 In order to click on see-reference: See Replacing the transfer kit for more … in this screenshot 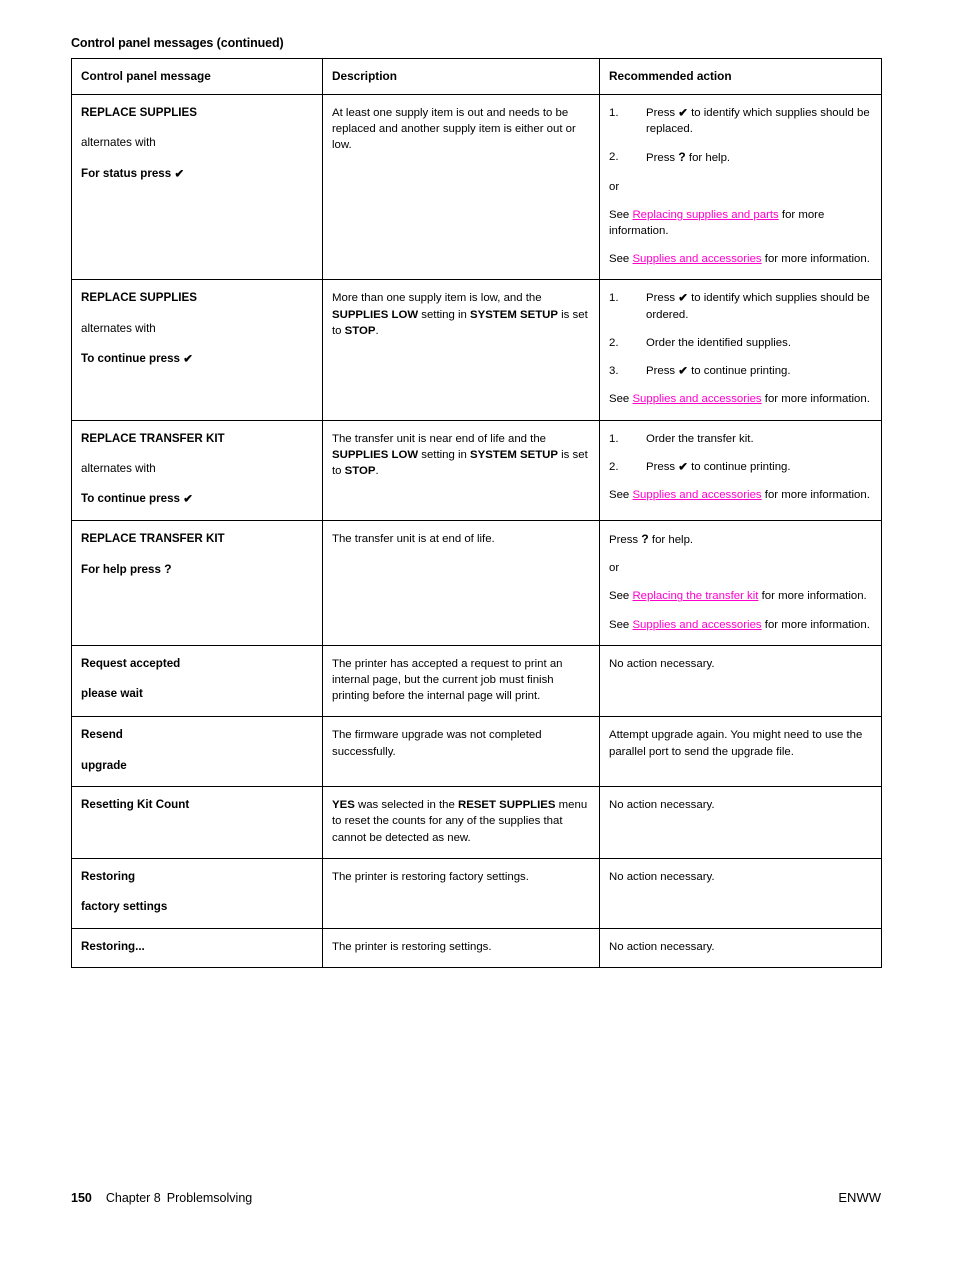, I will do `click(740, 596)`.